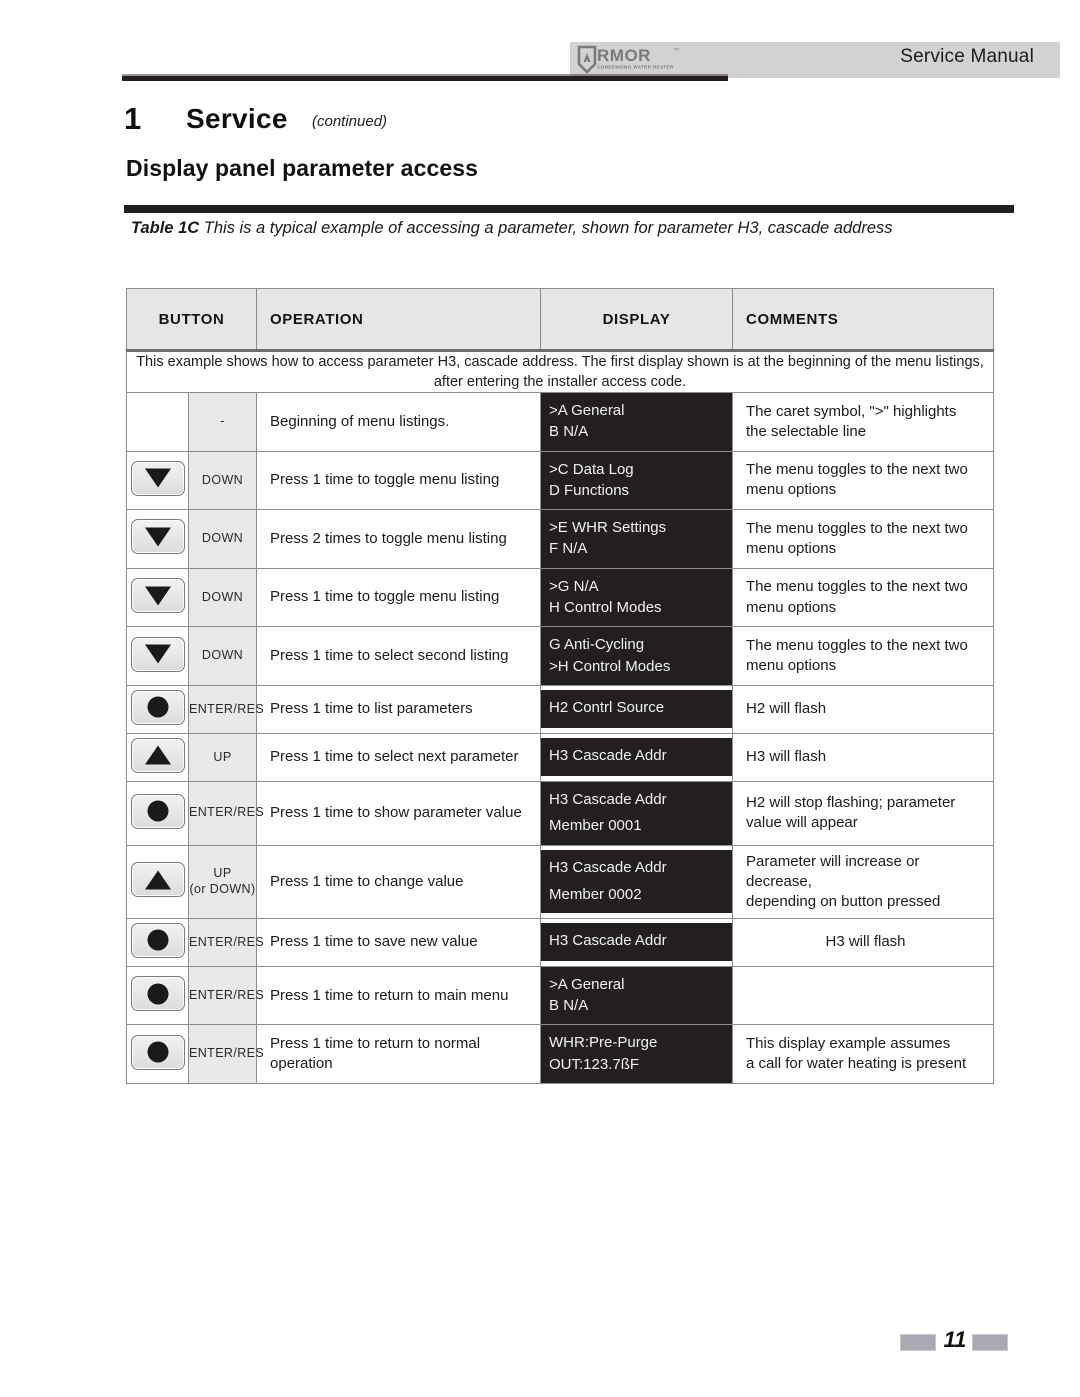 The width and height of the screenshot is (1080, 1397). I want to click on display-cell: WHR:Pre-Purge OUT:123.7ßF, so click(637, 1054).